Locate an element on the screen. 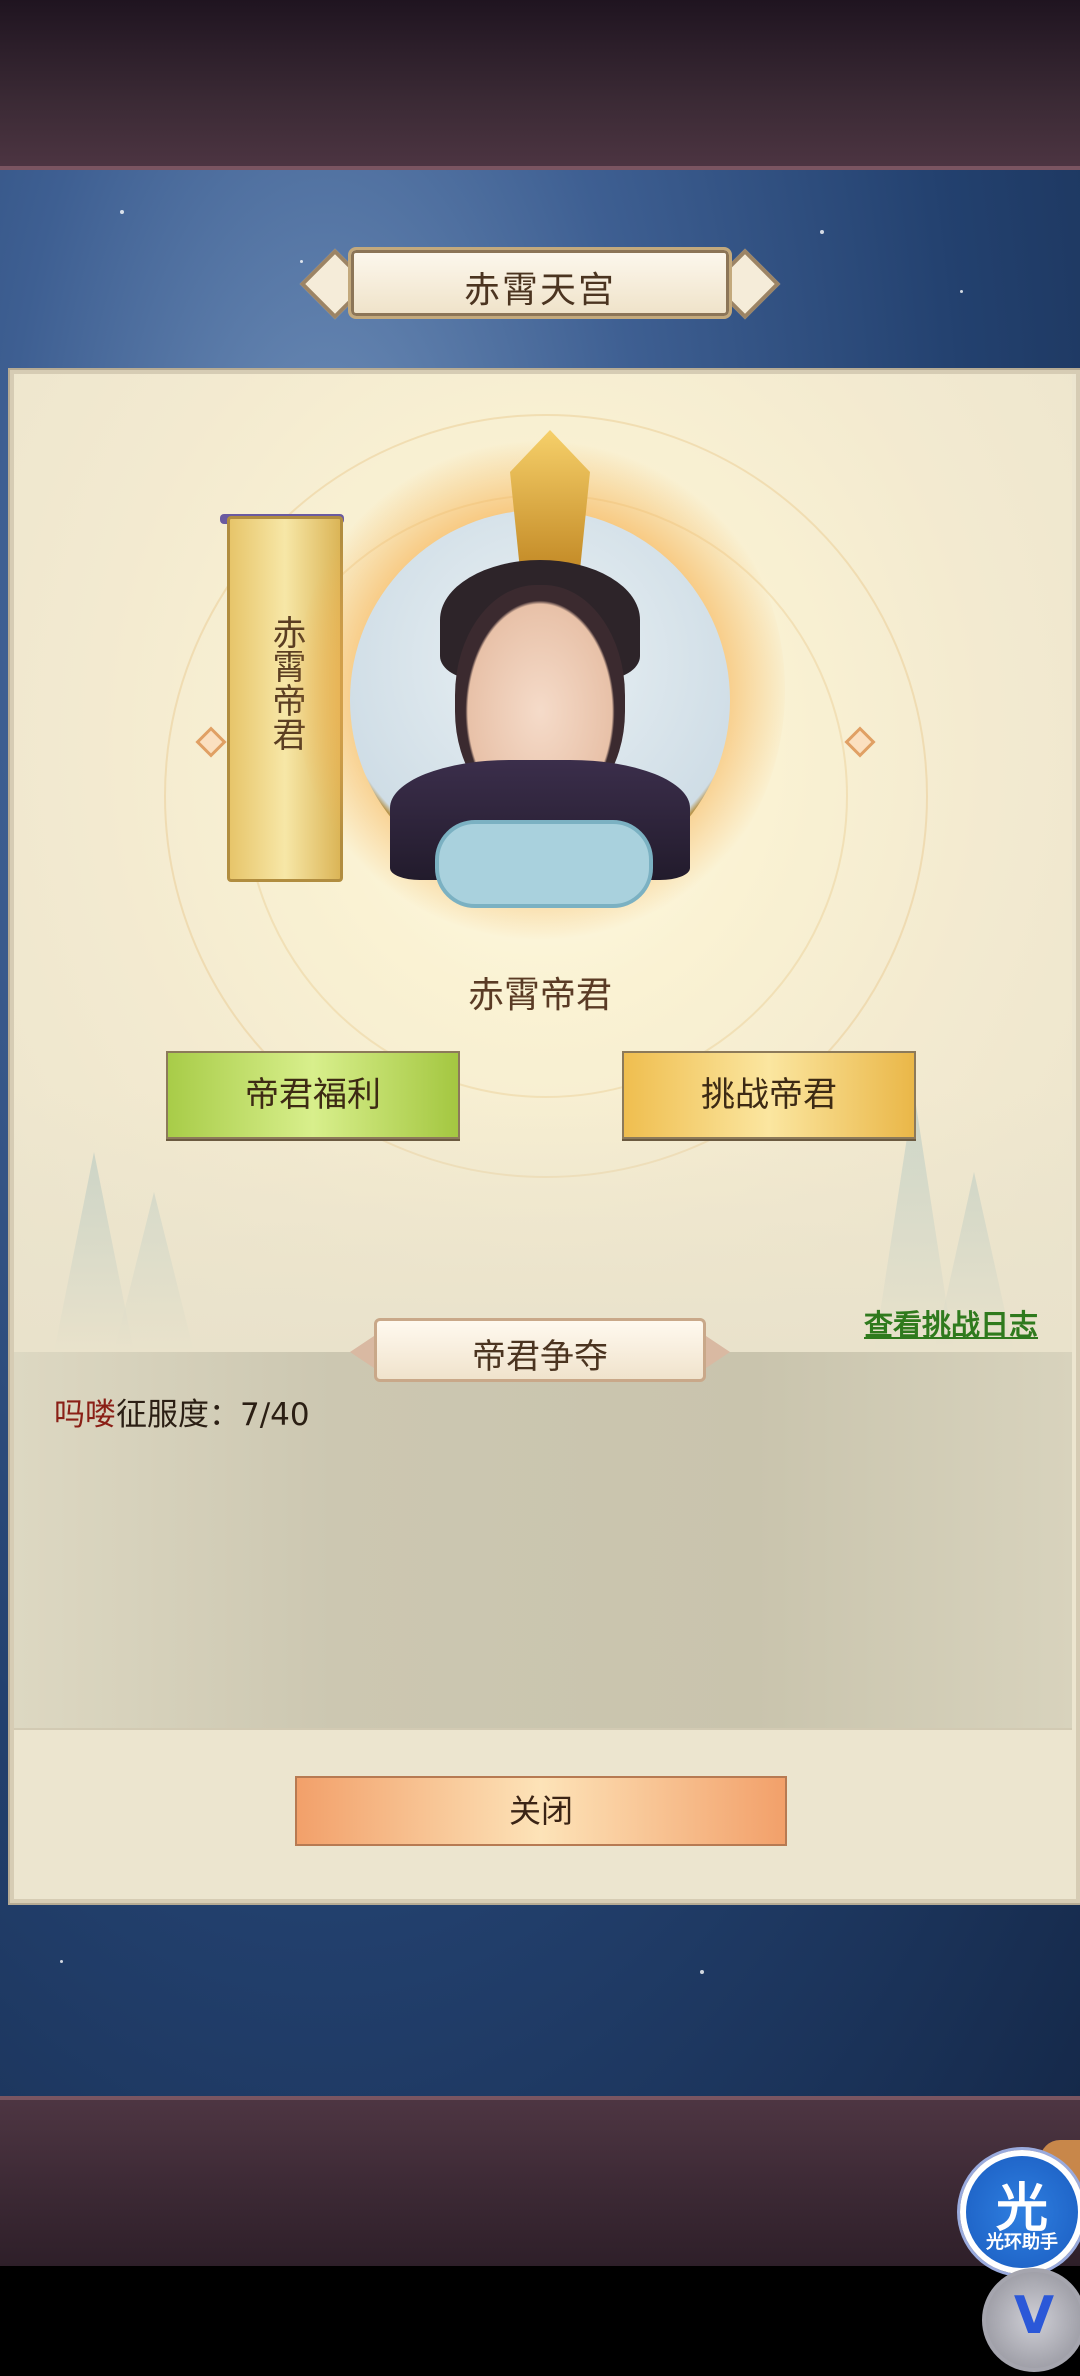 The width and height of the screenshot is (1080, 2376). conquest-label: 征服度： is located at coordinates (178, 1415).